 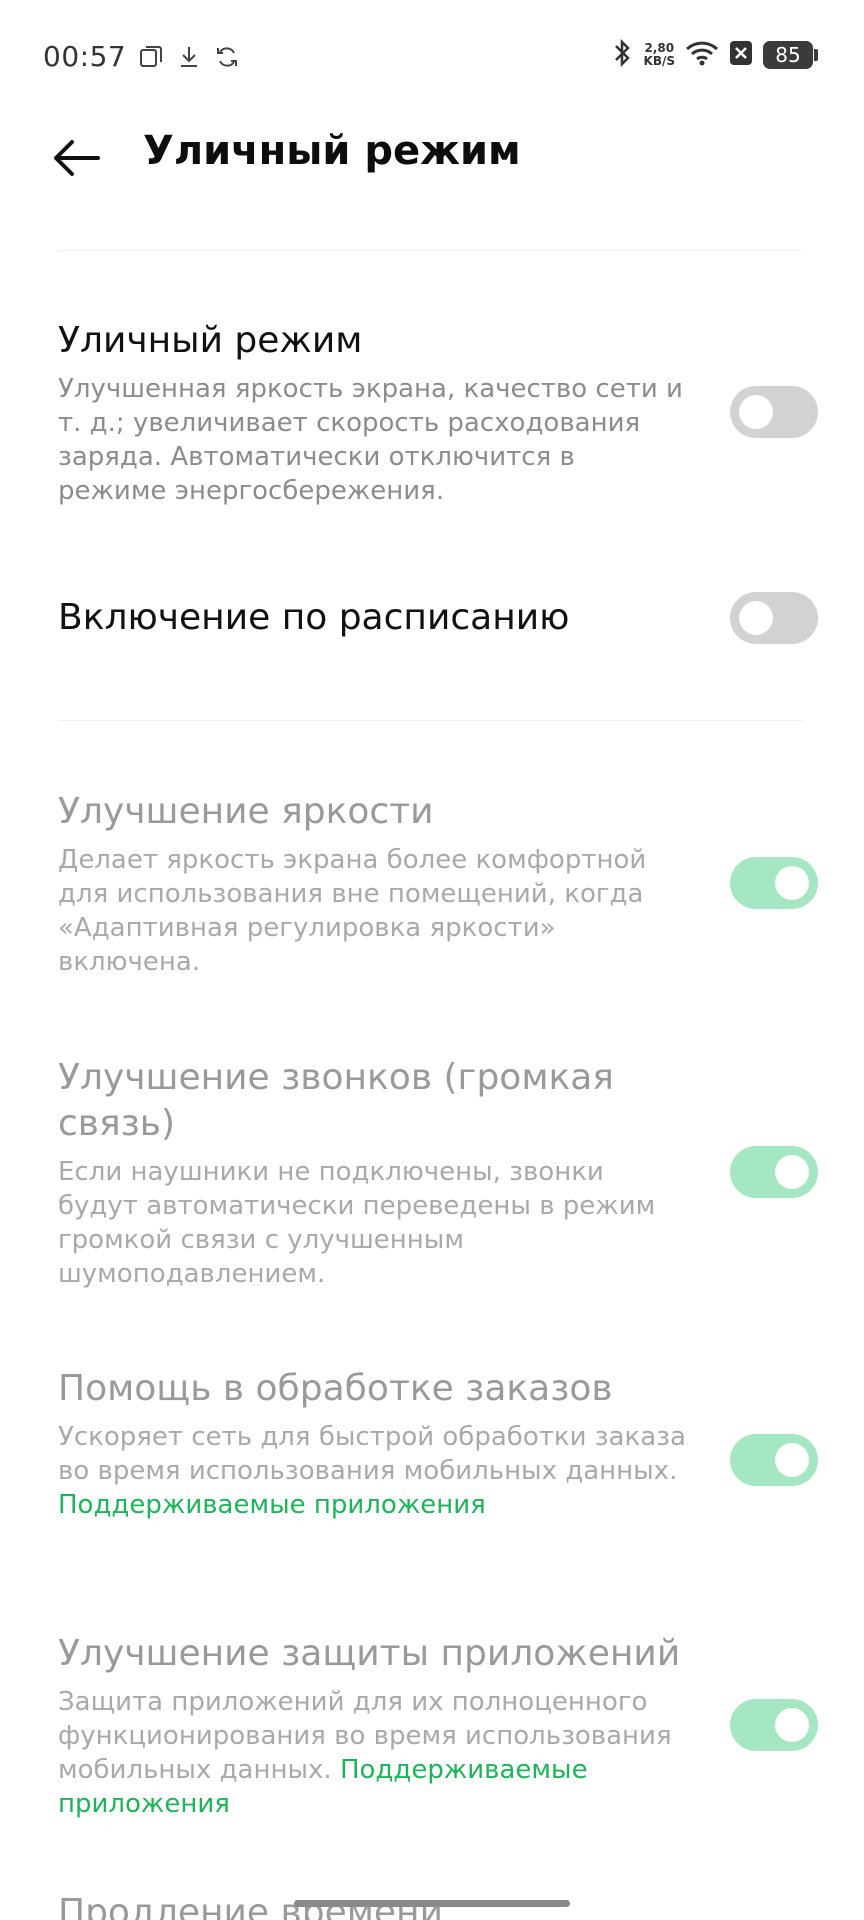 I want to click on setting-title: Уличный режим, so click(x=210, y=340).